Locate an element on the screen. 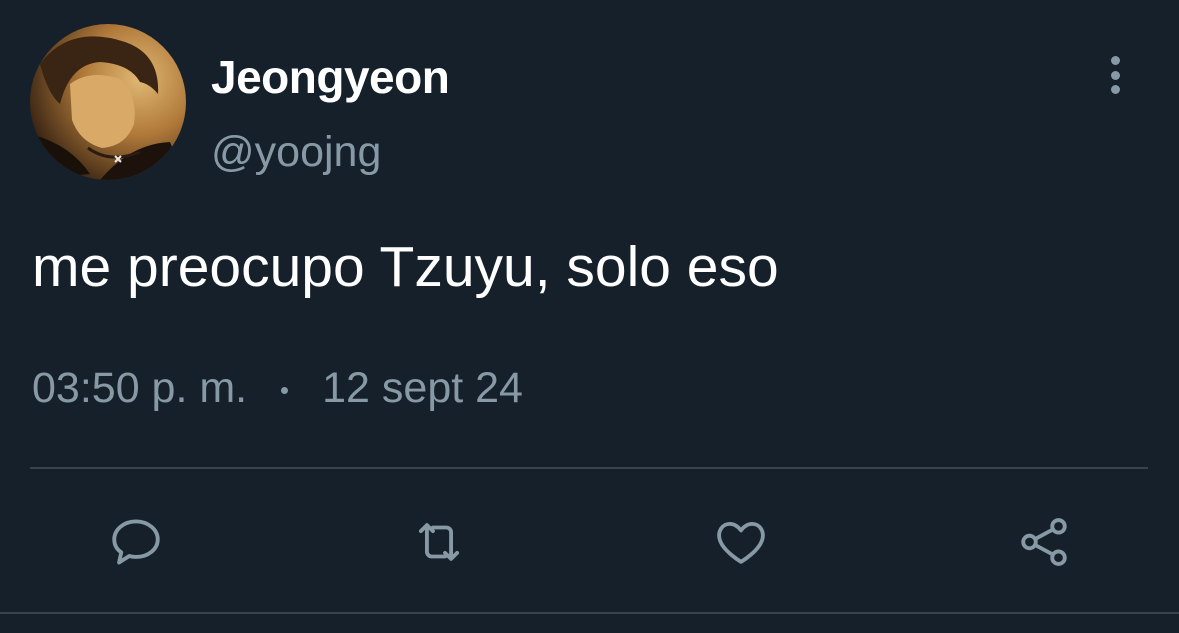  bottom-divider is located at coordinates (589, 613).